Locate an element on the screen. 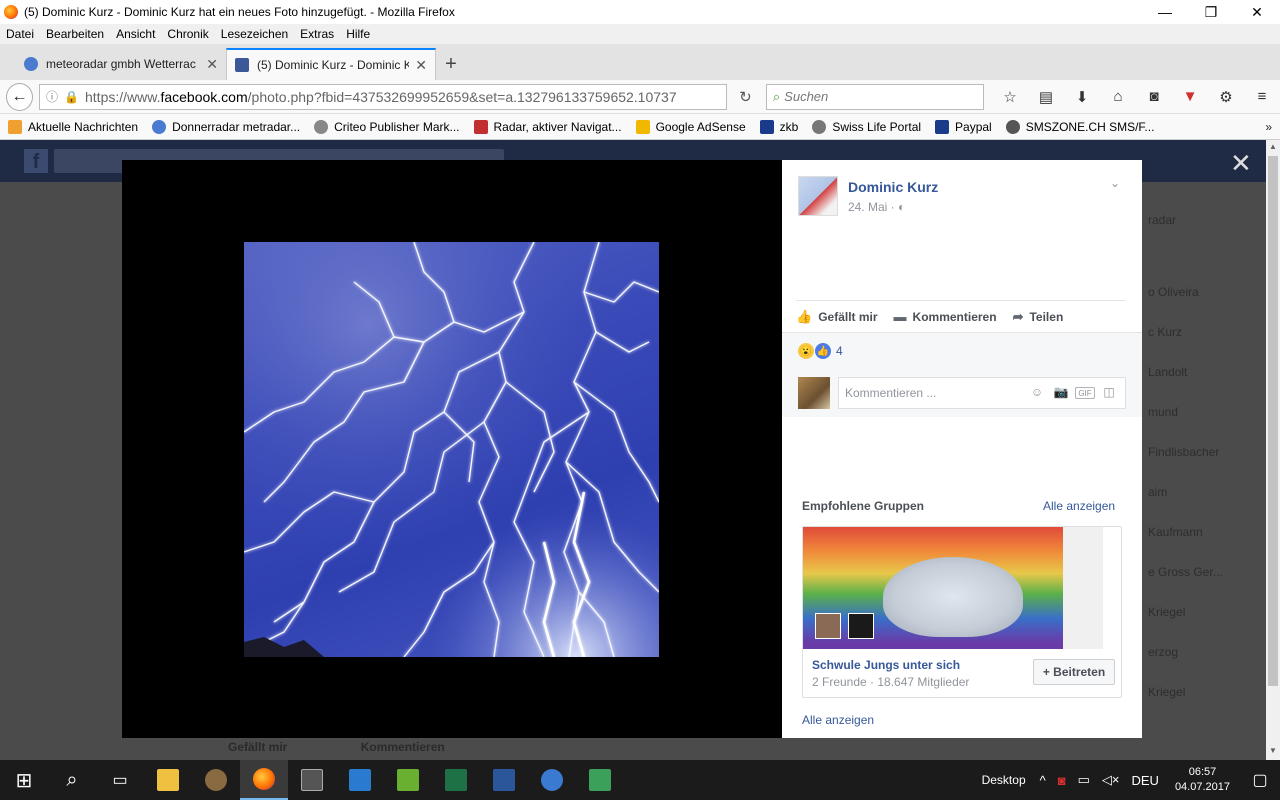 This screenshot has width=1280, height=800. reaction-summary: 😮 👍 4 is located at coordinates (820, 351).